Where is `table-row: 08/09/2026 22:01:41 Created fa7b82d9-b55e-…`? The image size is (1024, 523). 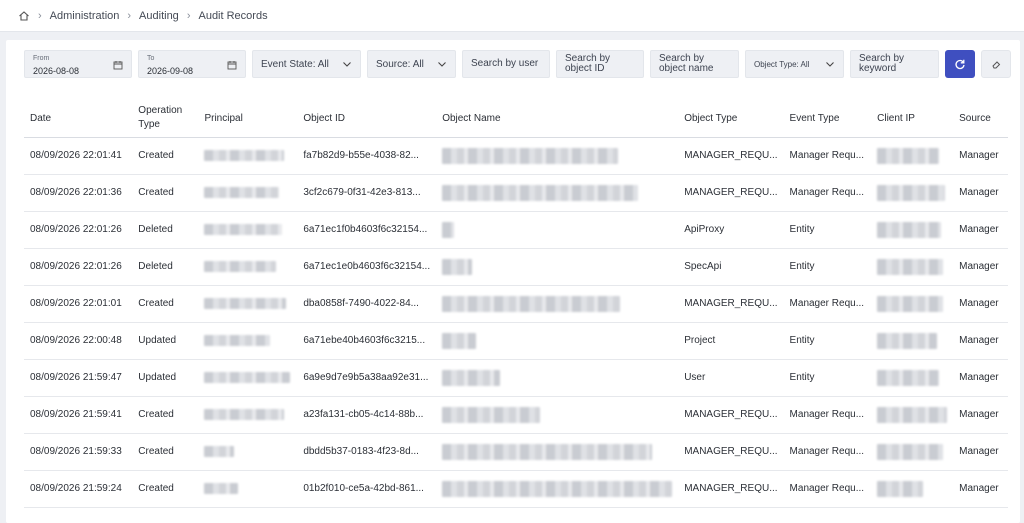 table-row: 08/09/2026 22:01:41 Created fa7b82d9-b55e-… is located at coordinates (516, 156).